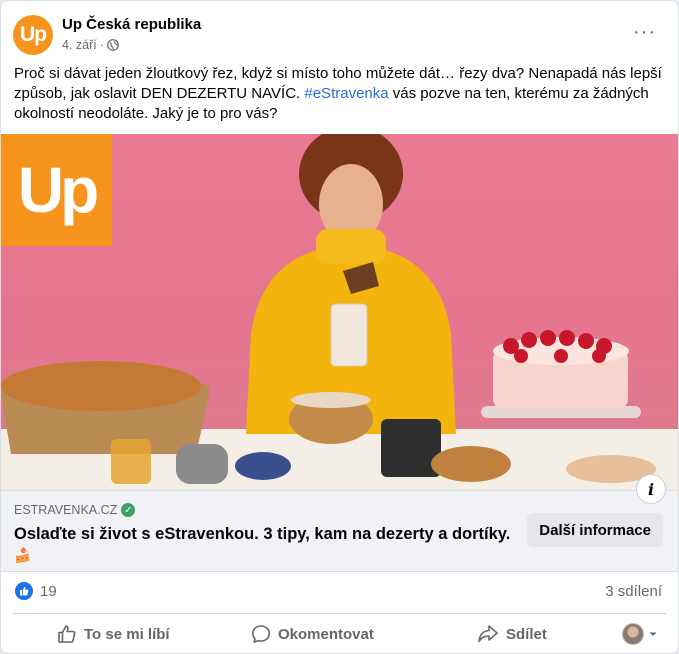  Describe the element at coordinates (471, 464) in the screenshot. I see `pastry-plate` at that location.